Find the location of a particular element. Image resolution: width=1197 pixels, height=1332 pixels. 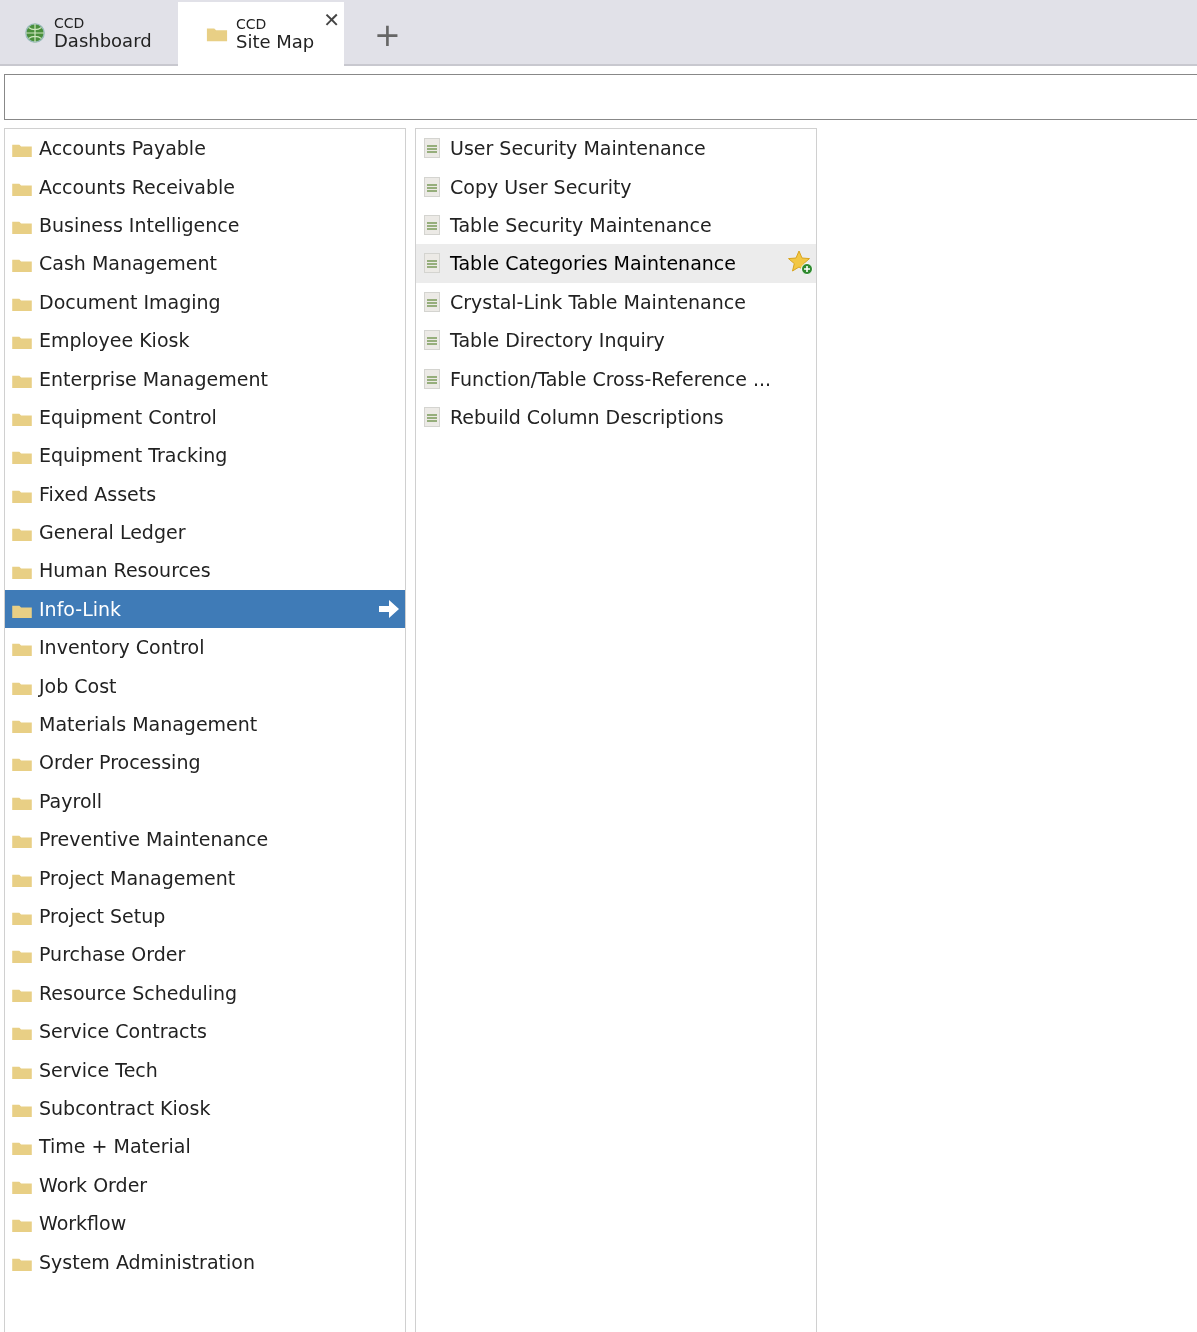

module-item: Project Setup is located at coordinates (205, 916).